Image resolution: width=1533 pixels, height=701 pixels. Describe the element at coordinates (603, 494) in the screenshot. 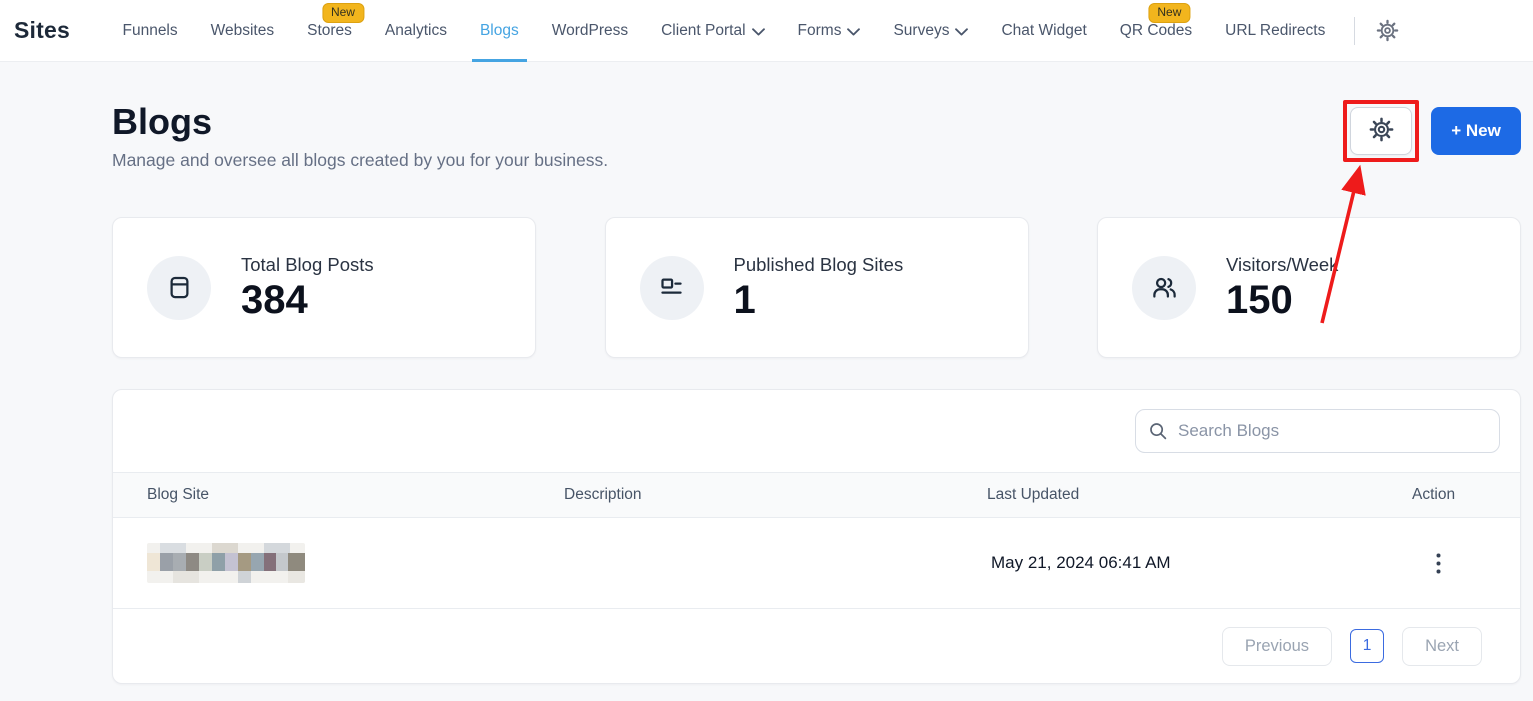

I see `column-header-description: Description` at that location.